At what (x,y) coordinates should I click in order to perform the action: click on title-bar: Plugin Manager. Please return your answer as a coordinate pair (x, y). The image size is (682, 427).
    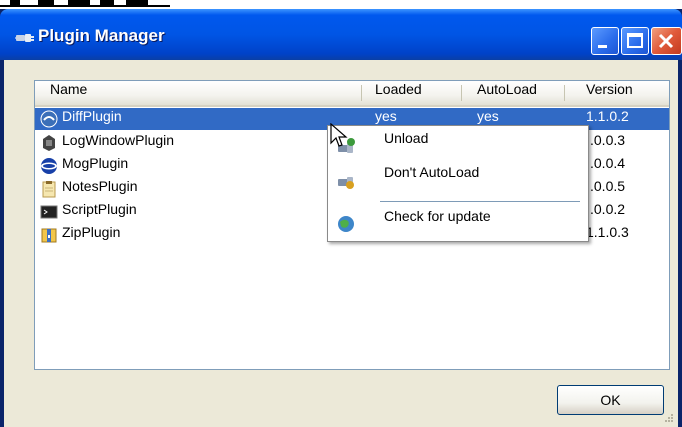
    Looking at the image, I should click on (341, 34).